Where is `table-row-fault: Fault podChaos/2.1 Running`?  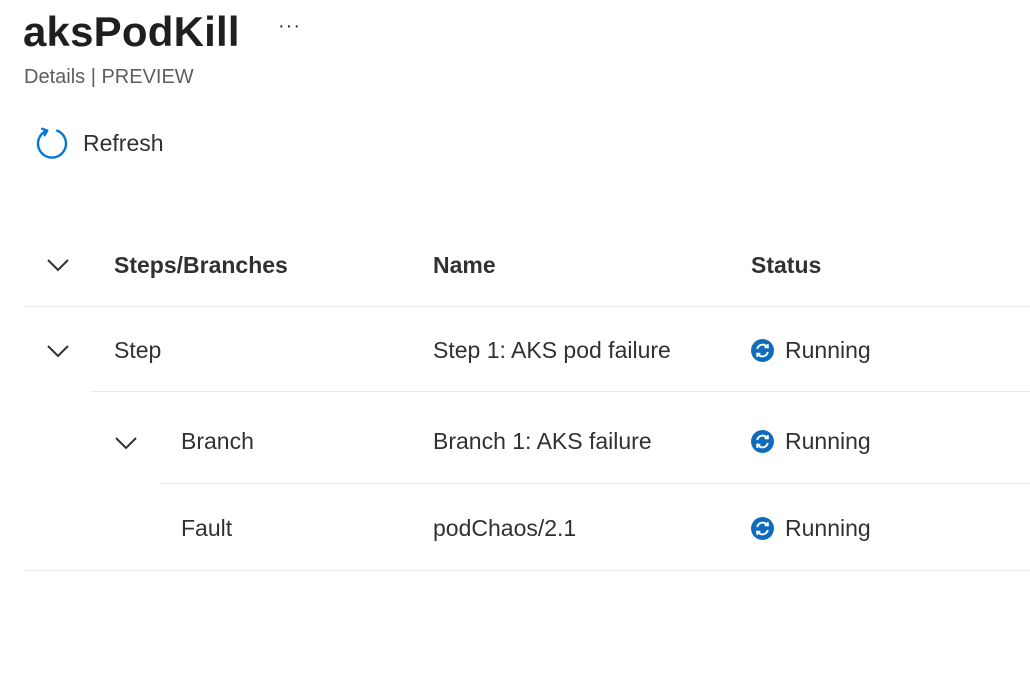 table-row-fault: Fault podChaos/2.1 Running is located at coordinates (515, 527).